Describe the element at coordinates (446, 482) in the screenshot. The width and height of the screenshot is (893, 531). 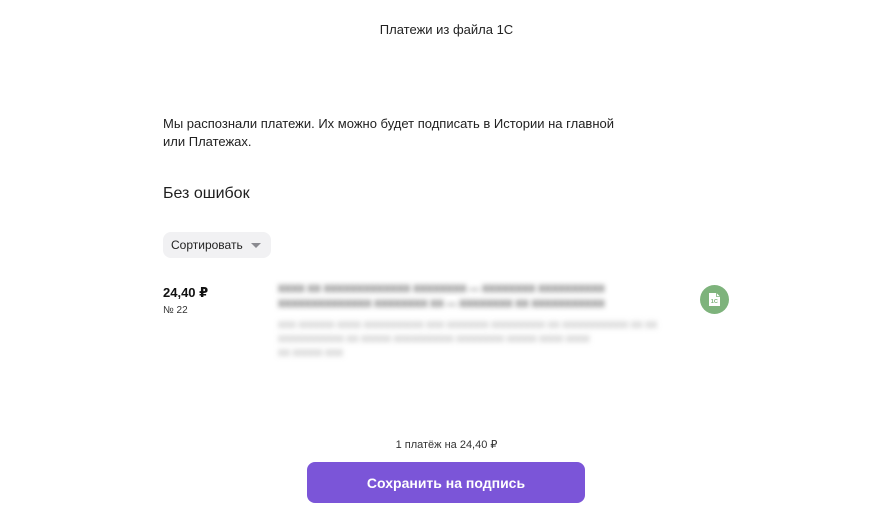
I see `save-for-signing-button: Сохранить на подпись` at that location.